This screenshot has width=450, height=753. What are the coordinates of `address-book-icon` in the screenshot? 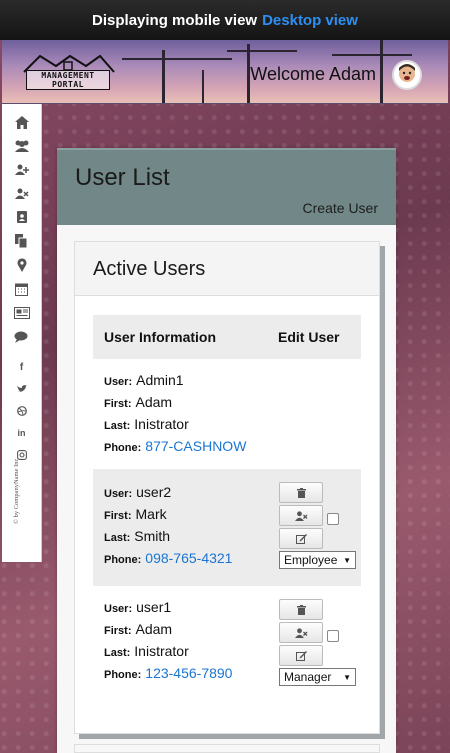 It's located at (22, 217).